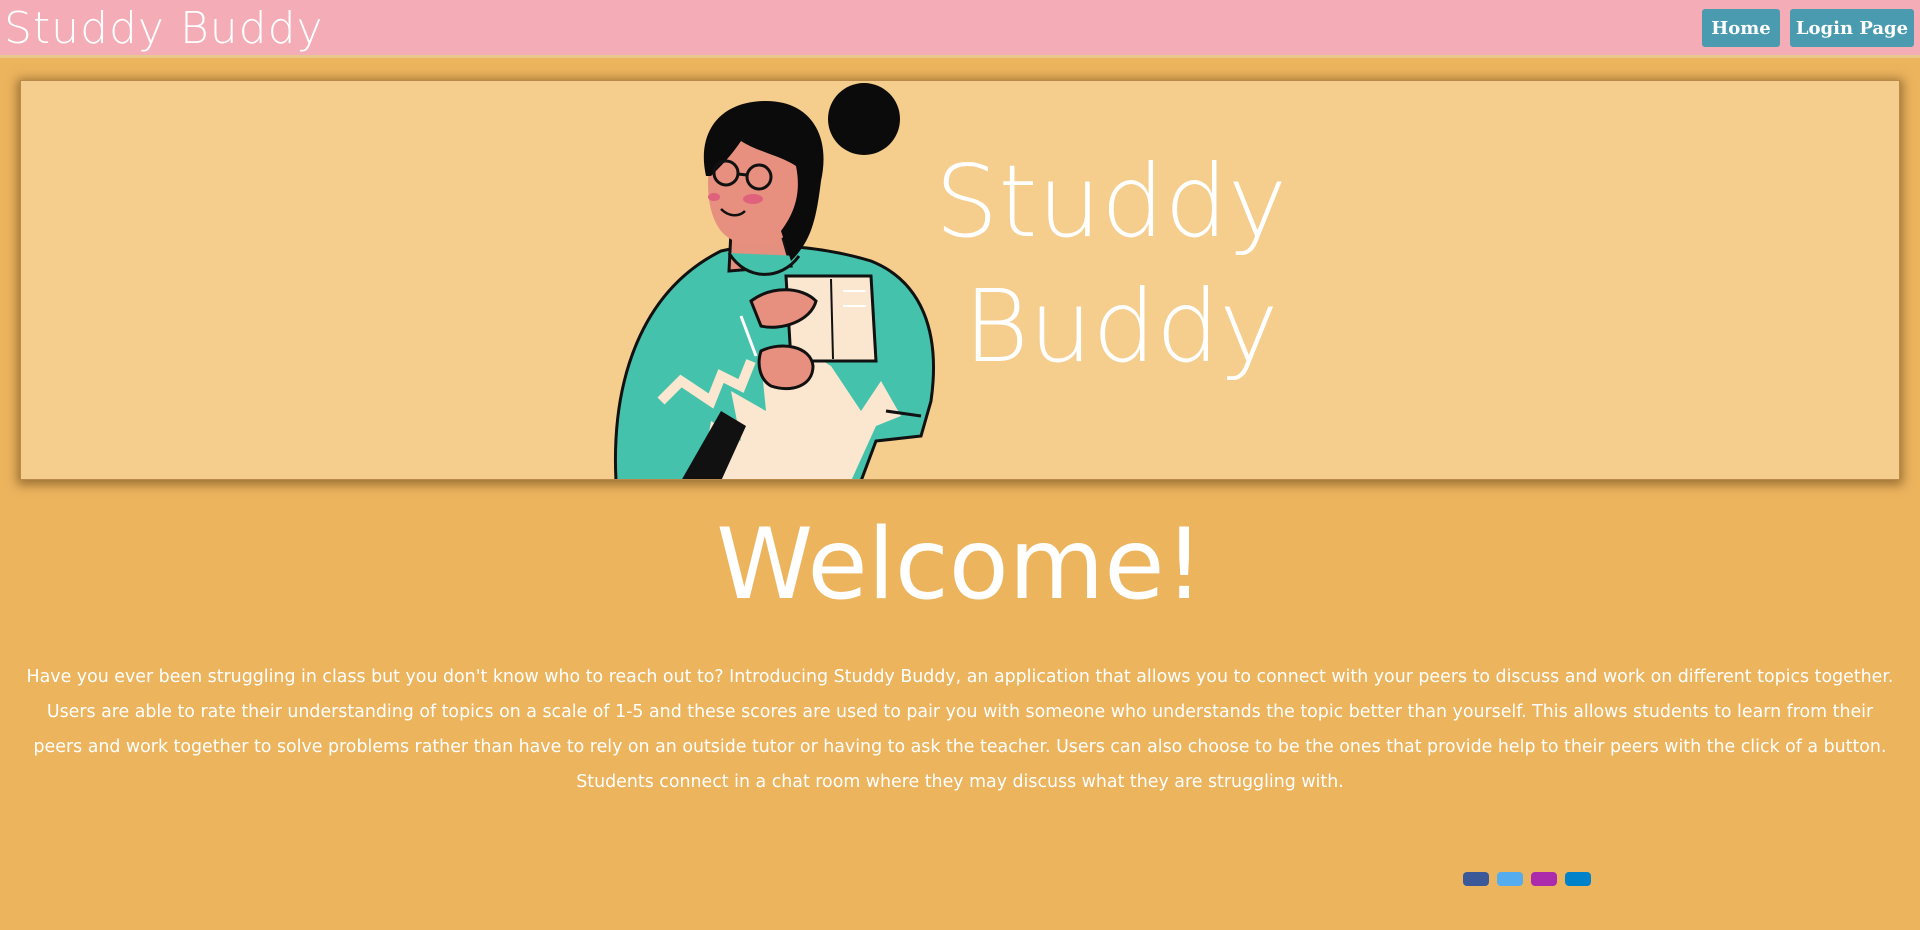 The width and height of the screenshot is (1920, 930). I want to click on facebook-icon, so click(1476, 879).